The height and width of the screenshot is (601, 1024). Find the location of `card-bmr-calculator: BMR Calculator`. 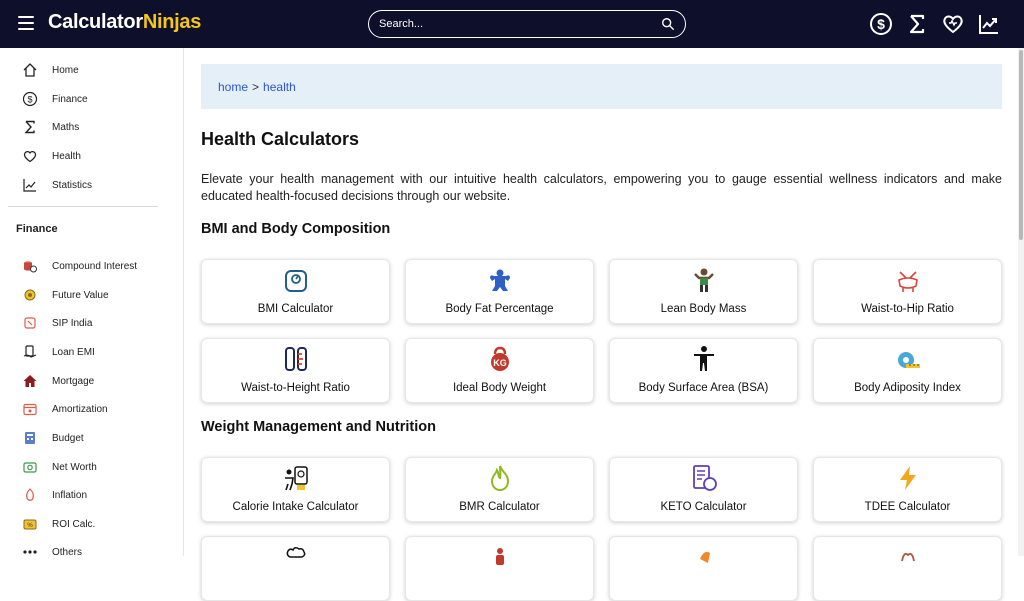

card-bmr-calculator: BMR Calculator is located at coordinates (499, 489).